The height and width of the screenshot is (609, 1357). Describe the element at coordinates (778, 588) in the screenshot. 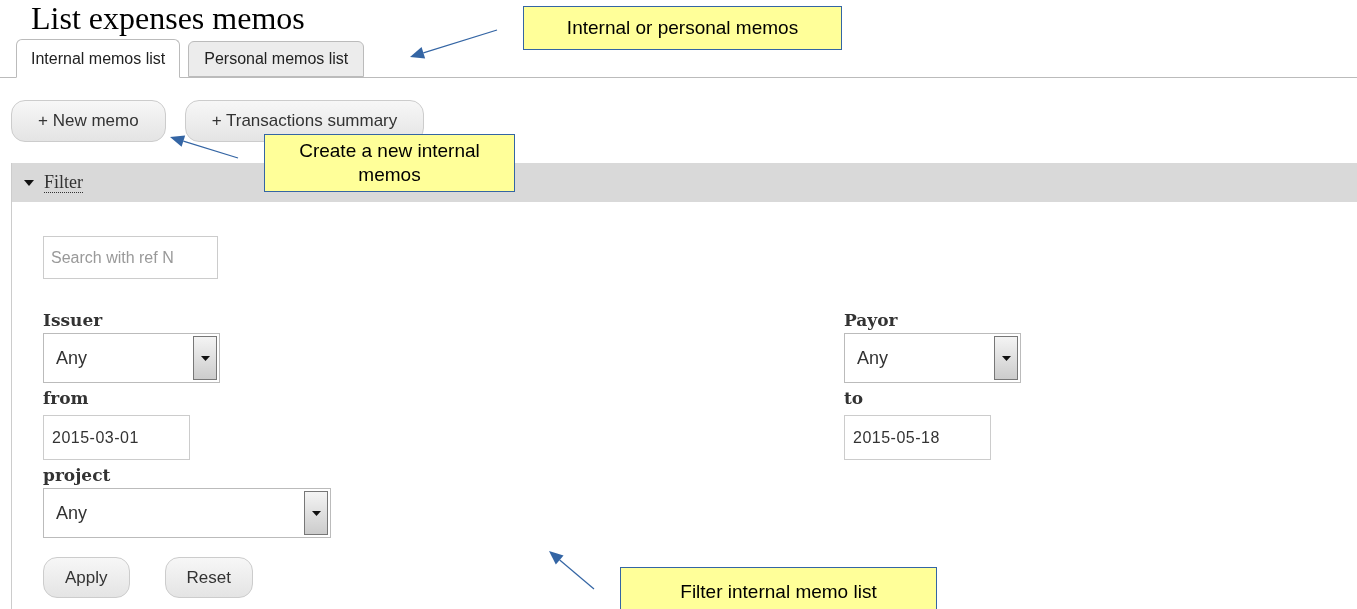

I see `callout-tooltip: Filter internal memo list` at that location.